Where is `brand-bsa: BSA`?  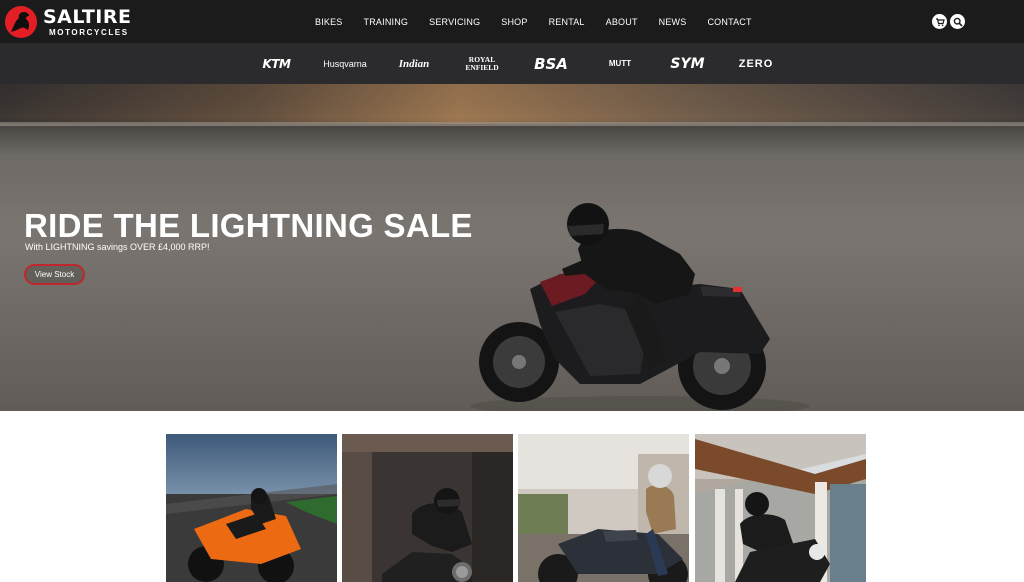
brand-bsa: BSA is located at coordinates (551, 63).